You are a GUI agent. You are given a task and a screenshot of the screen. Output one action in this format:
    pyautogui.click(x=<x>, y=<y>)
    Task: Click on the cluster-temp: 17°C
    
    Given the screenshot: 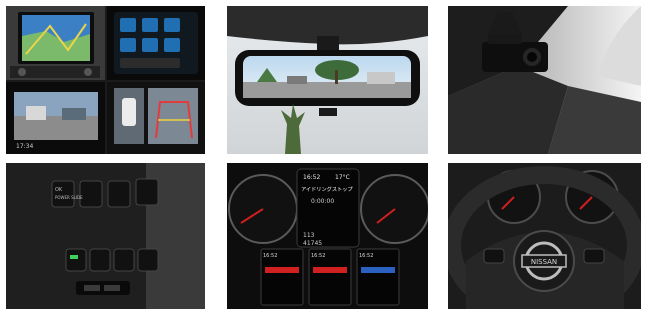 What is the action you would take?
    pyautogui.click(x=342, y=177)
    